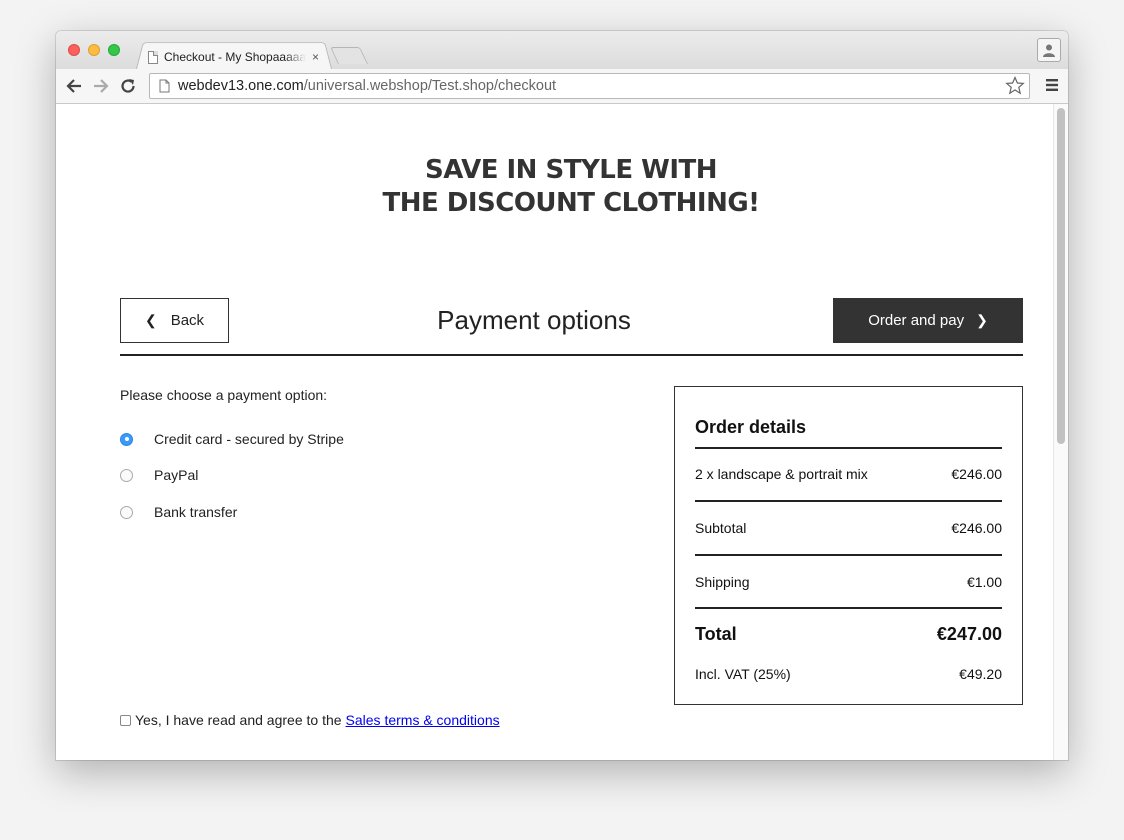 This screenshot has height=840, width=1124. I want to click on item-label: 2 x landscape & portrait mix, so click(781, 474).